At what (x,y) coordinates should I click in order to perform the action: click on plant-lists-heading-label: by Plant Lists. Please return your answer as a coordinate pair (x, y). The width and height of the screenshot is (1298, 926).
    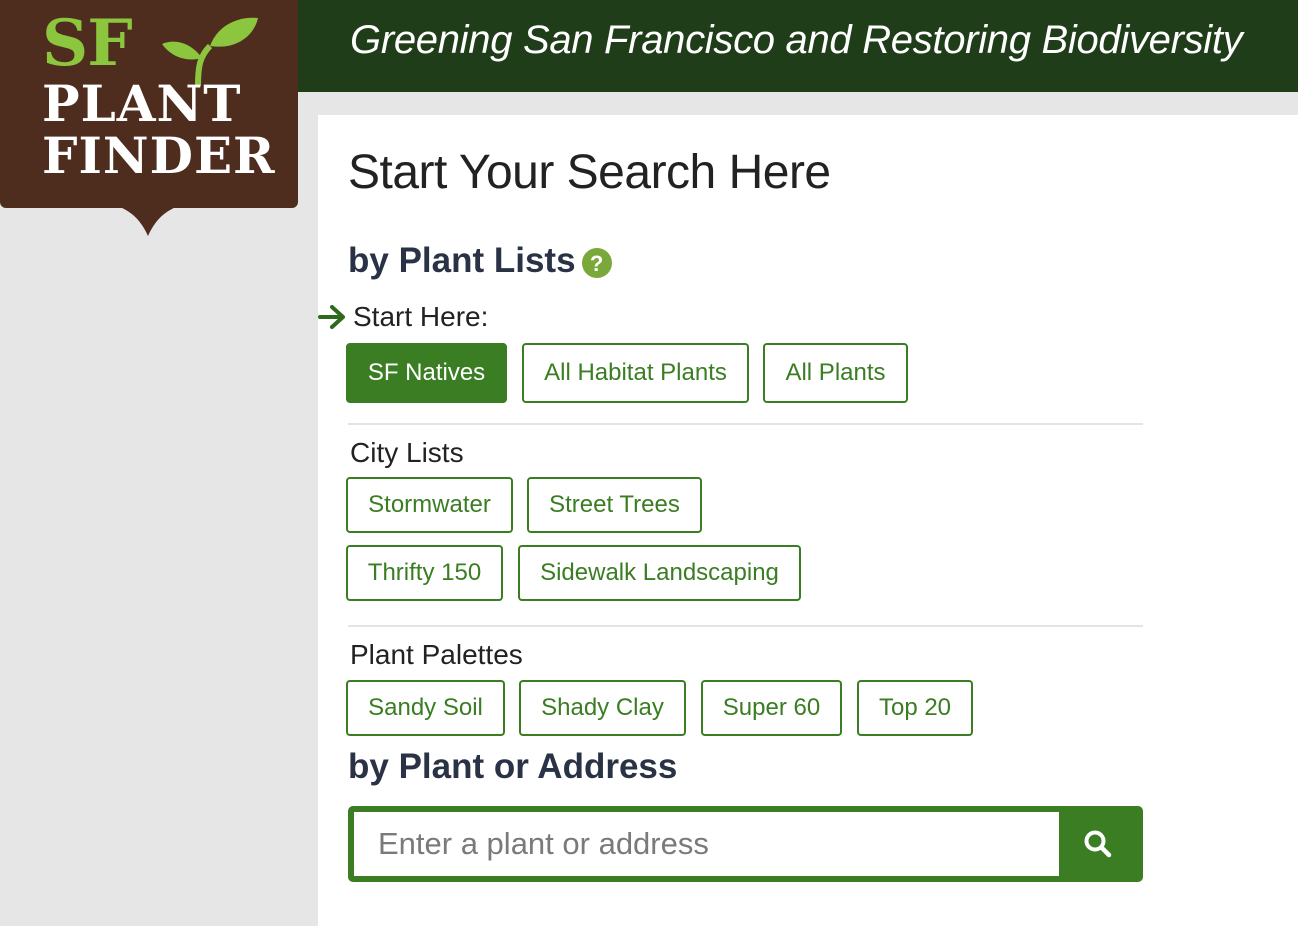
    Looking at the image, I should click on (462, 260).